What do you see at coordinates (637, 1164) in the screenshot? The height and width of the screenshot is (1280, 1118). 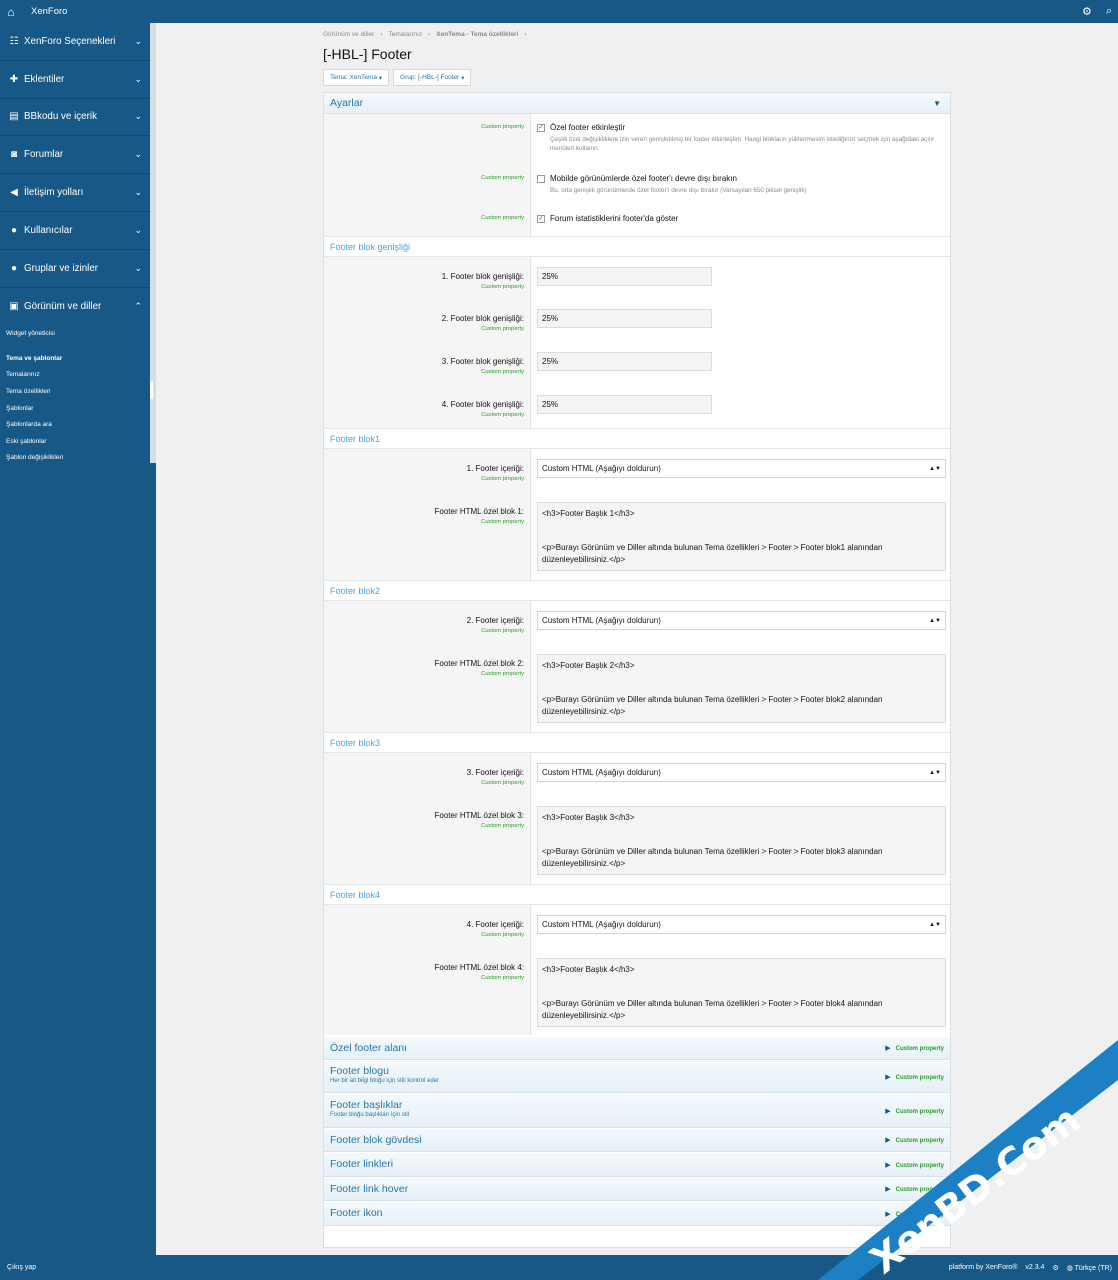 I see `collapsed-section-footer-links: Footer linkleri ▶ Custom property` at bounding box center [637, 1164].